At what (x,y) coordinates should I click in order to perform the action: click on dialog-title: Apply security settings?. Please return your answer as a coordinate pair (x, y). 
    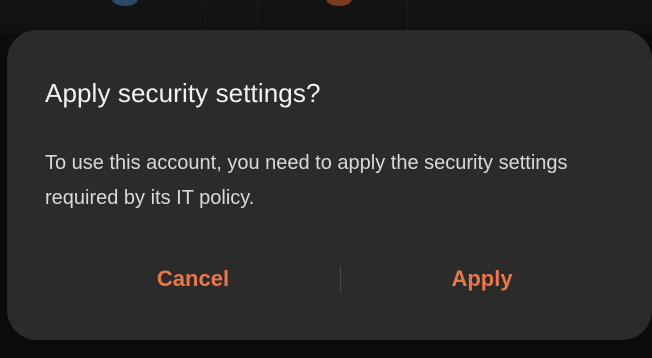
    Looking at the image, I should click on (183, 93).